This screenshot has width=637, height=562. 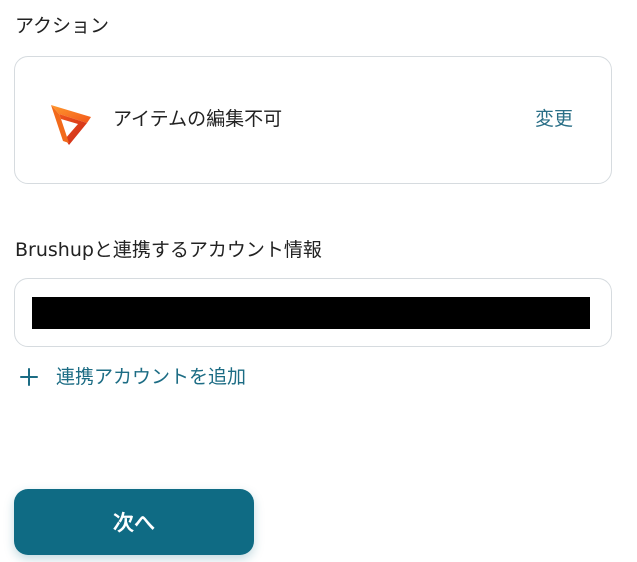 I want to click on brushup-logo-icon, so click(x=71, y=125).